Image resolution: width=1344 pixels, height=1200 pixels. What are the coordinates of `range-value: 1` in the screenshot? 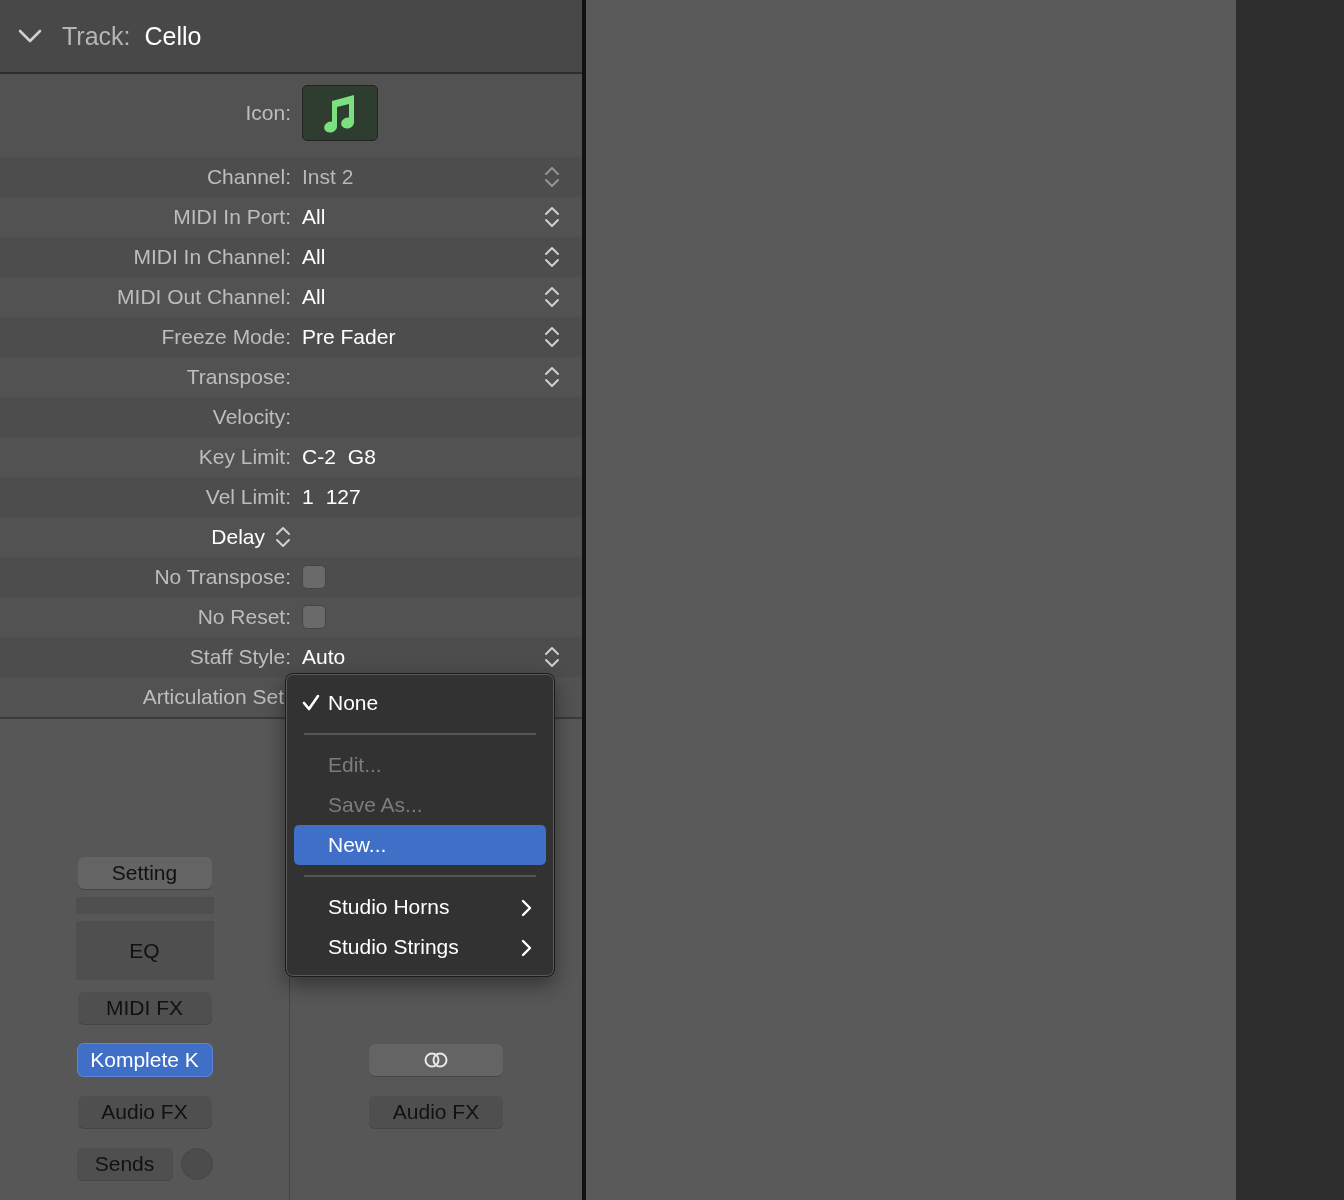 It's located at (308, 497).